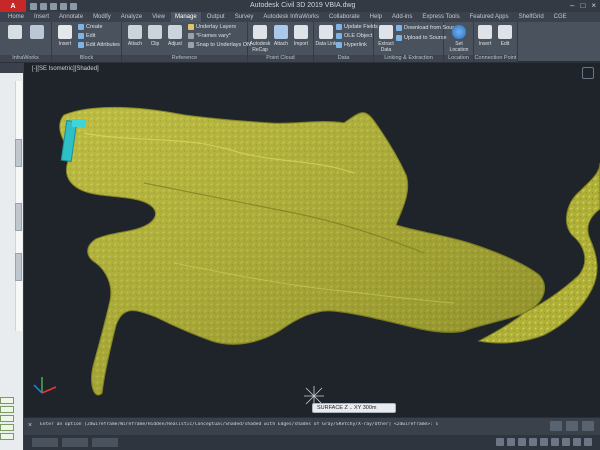  Describe the element at coordinates (260, 32) in the screenshot. I see `recap-icon` at that location.